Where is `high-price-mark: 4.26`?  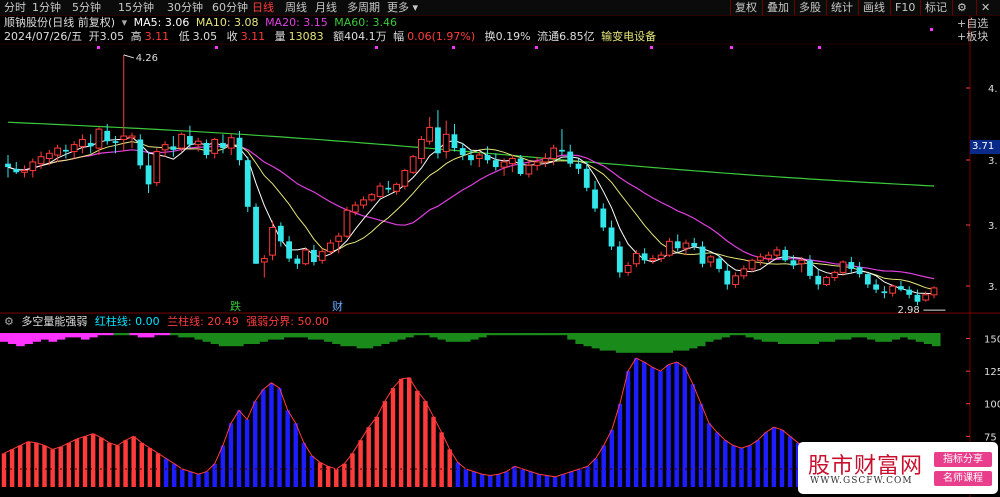 high-price-mark: 4.26 is located at coordinates (147, 58).